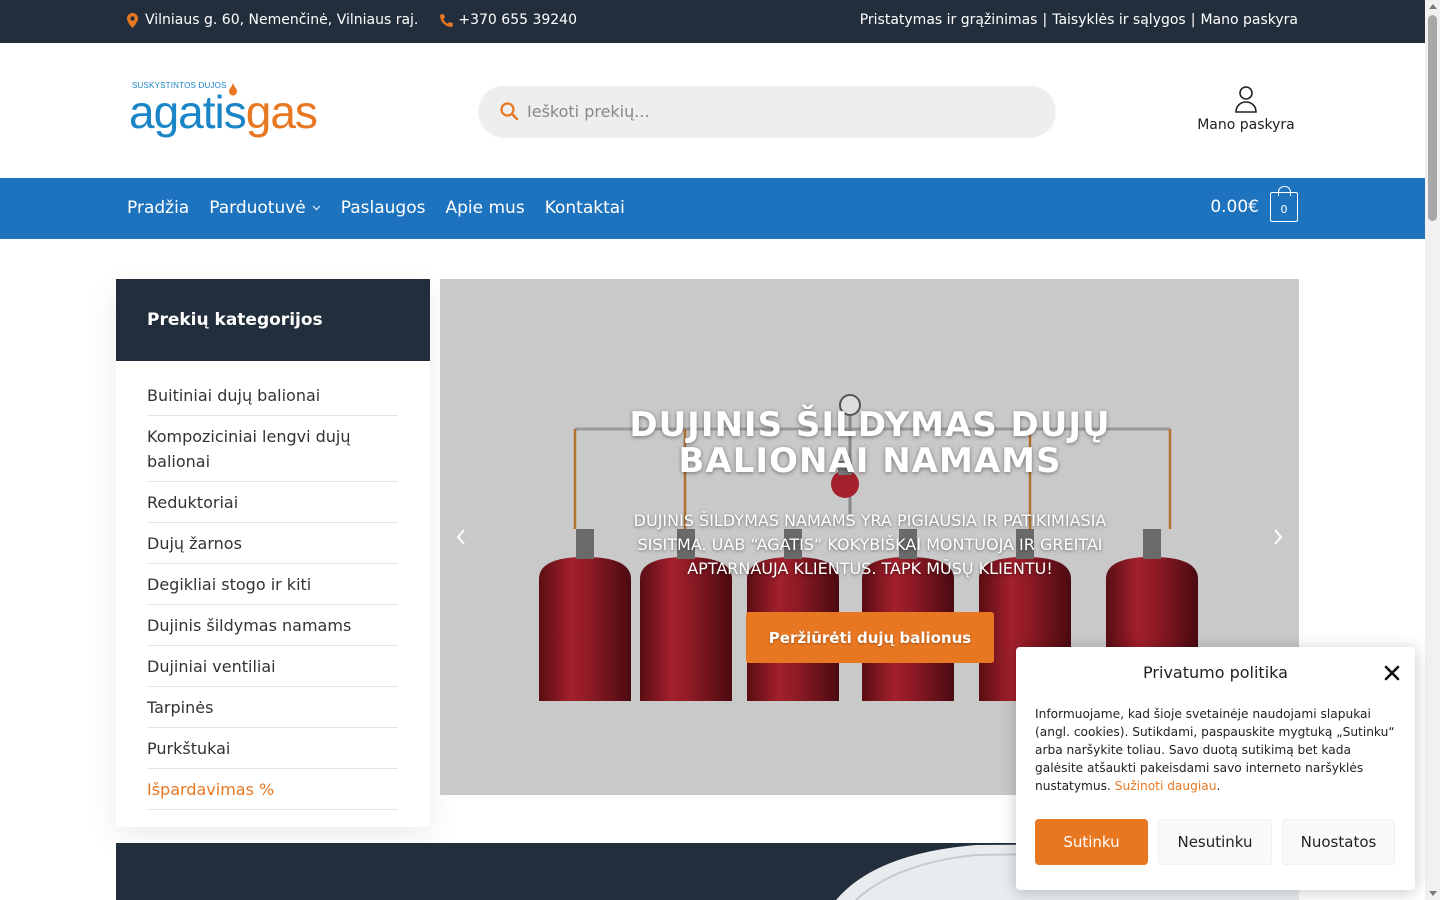  I want to click on scroll-up-arrow-icon, so click(1433, 6).